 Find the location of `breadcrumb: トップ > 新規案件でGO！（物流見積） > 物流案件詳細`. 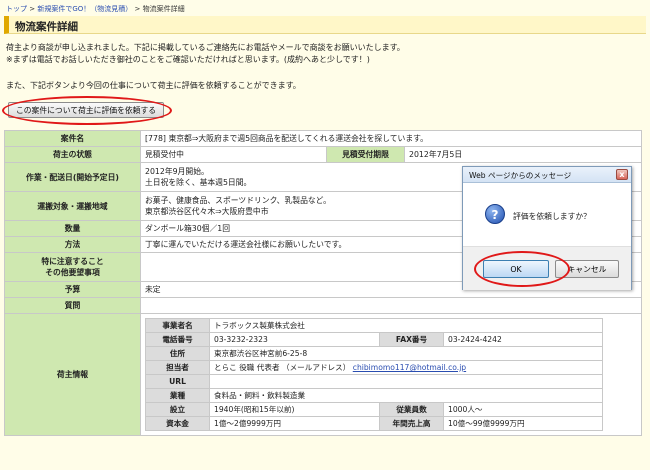

breadcrumb: トップ > 新規案件でGO！（物流見積） > 物流案件詳細 is located at coordinates (95, 9).